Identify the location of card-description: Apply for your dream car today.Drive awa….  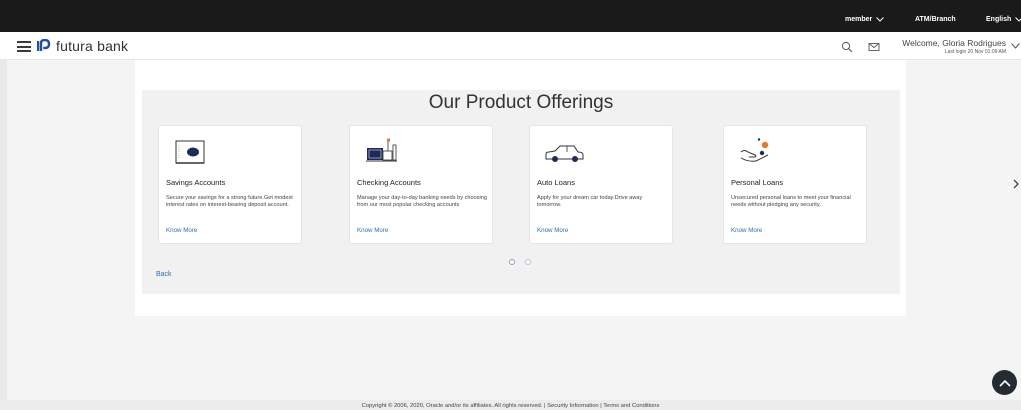
(590, 202).